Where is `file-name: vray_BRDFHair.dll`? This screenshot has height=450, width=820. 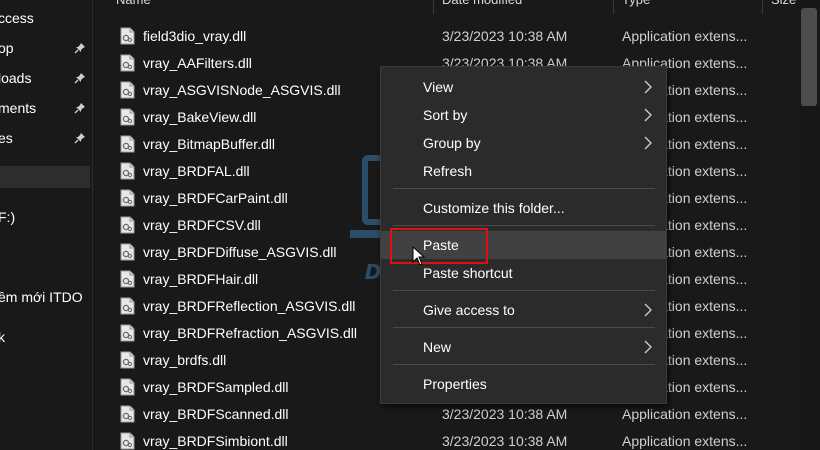 file-name: vray_BRDFHair.dll is located at coordinates (201, 279).